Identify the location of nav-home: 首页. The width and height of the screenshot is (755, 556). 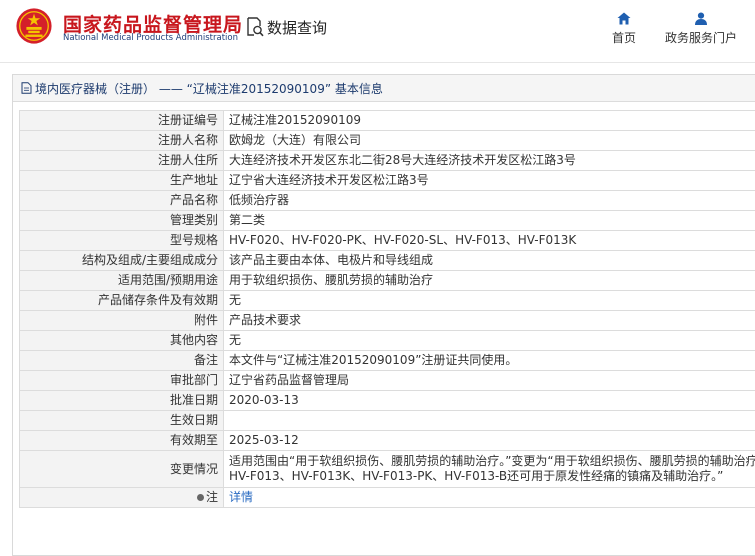
(624, 29).